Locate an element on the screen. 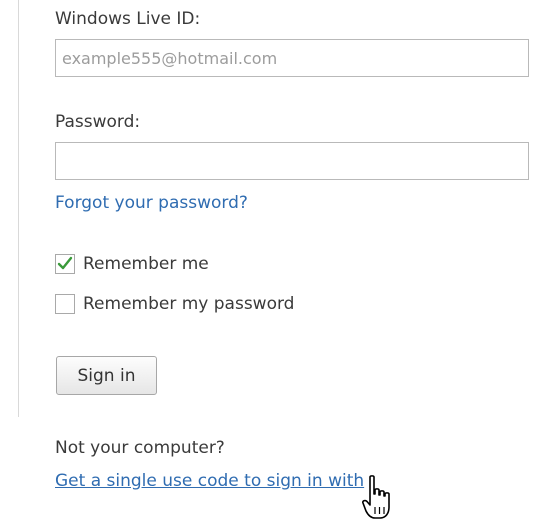 This screenshot has width=550, height=522. remember-password-checkbox is located at coordinates (65, 304).